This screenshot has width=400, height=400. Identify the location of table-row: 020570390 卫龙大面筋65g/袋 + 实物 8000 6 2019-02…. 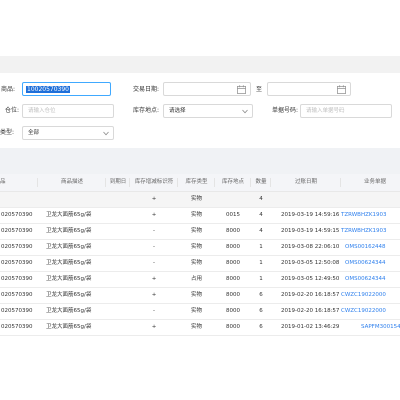
(200, 296).